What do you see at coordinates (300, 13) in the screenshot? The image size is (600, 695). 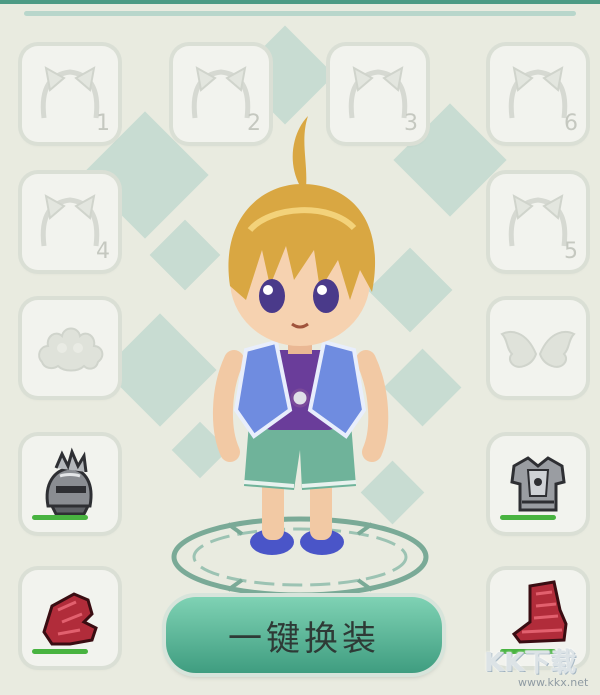 I see `panel-top-frame` at bounding box center [300, 13].